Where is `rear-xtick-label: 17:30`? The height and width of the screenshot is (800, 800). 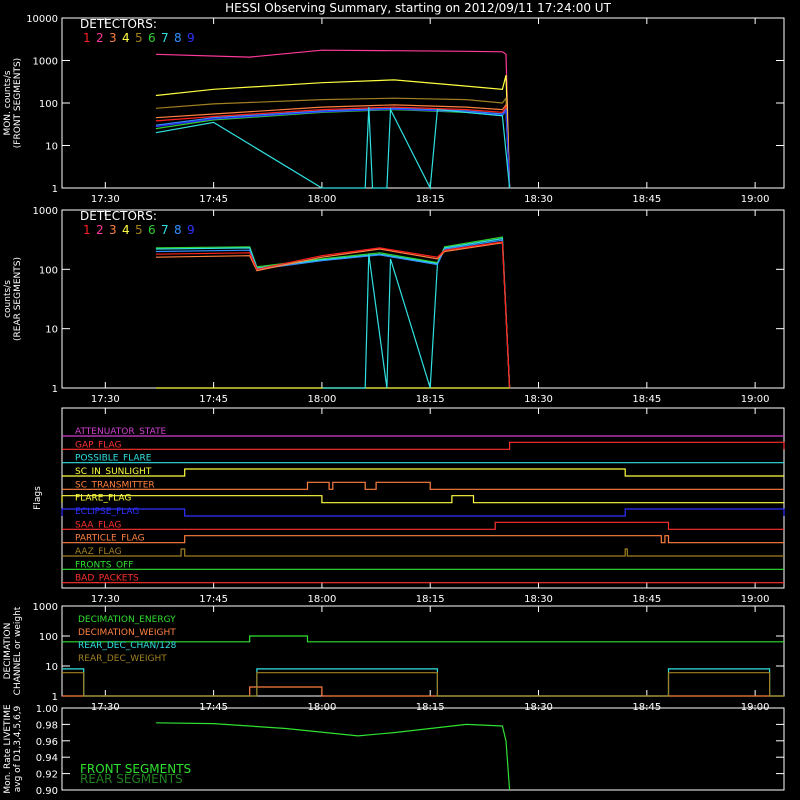 rear-xtick-label: 17:30 is located at coordinates (105, 399).